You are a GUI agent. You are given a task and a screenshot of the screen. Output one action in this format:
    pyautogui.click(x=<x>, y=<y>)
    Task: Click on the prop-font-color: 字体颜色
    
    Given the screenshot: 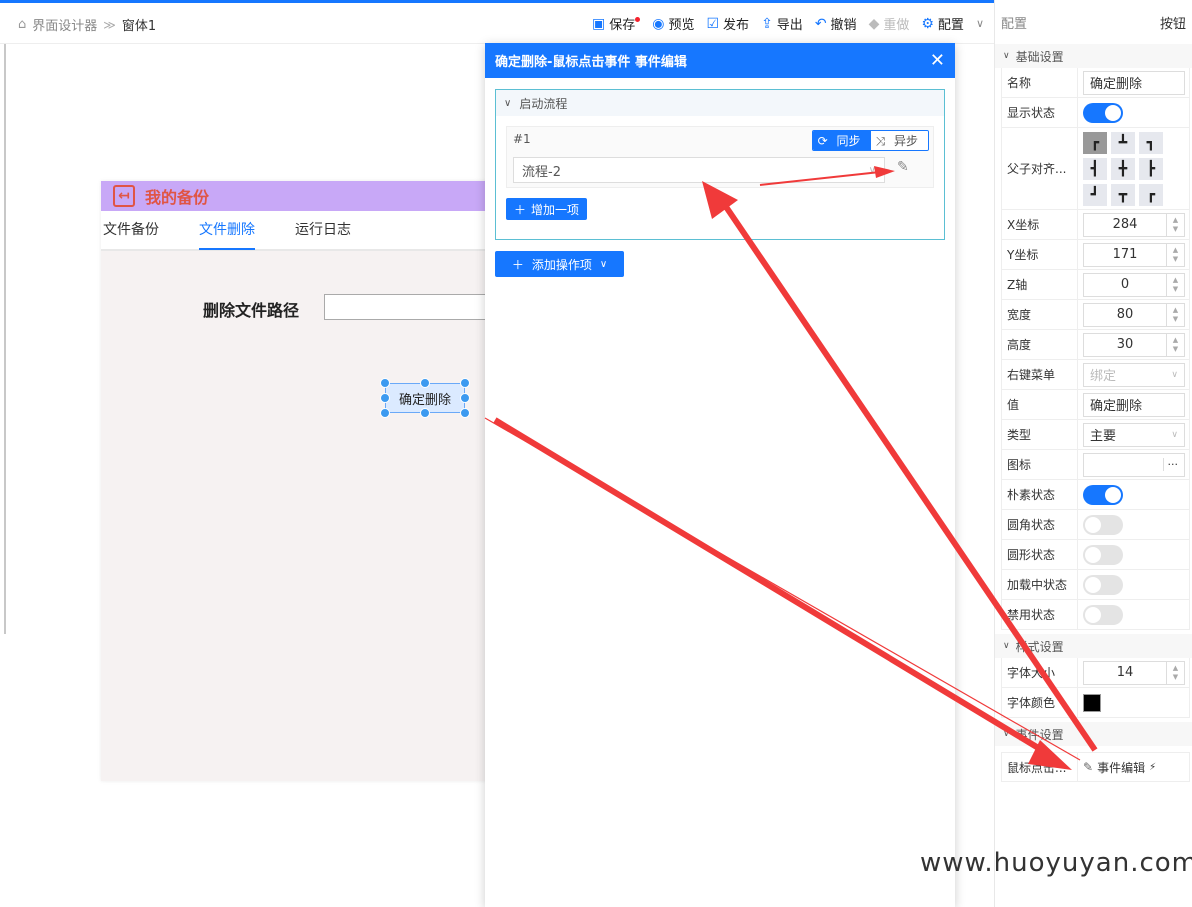 What is the action you would take?
    pyautogui.click(x=1095, y=703)
    